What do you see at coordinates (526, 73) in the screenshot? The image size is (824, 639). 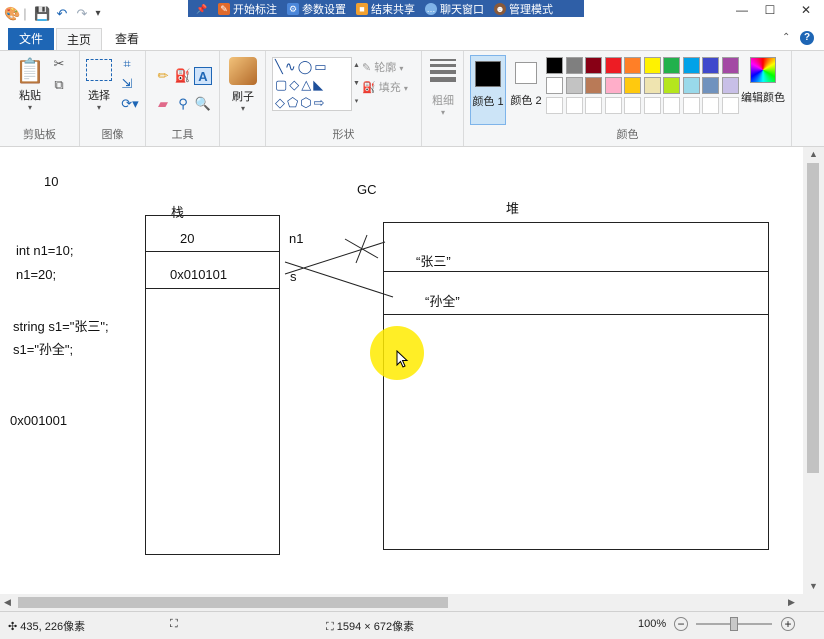 I see `color2-swatch` at bounding box center [526, 73].